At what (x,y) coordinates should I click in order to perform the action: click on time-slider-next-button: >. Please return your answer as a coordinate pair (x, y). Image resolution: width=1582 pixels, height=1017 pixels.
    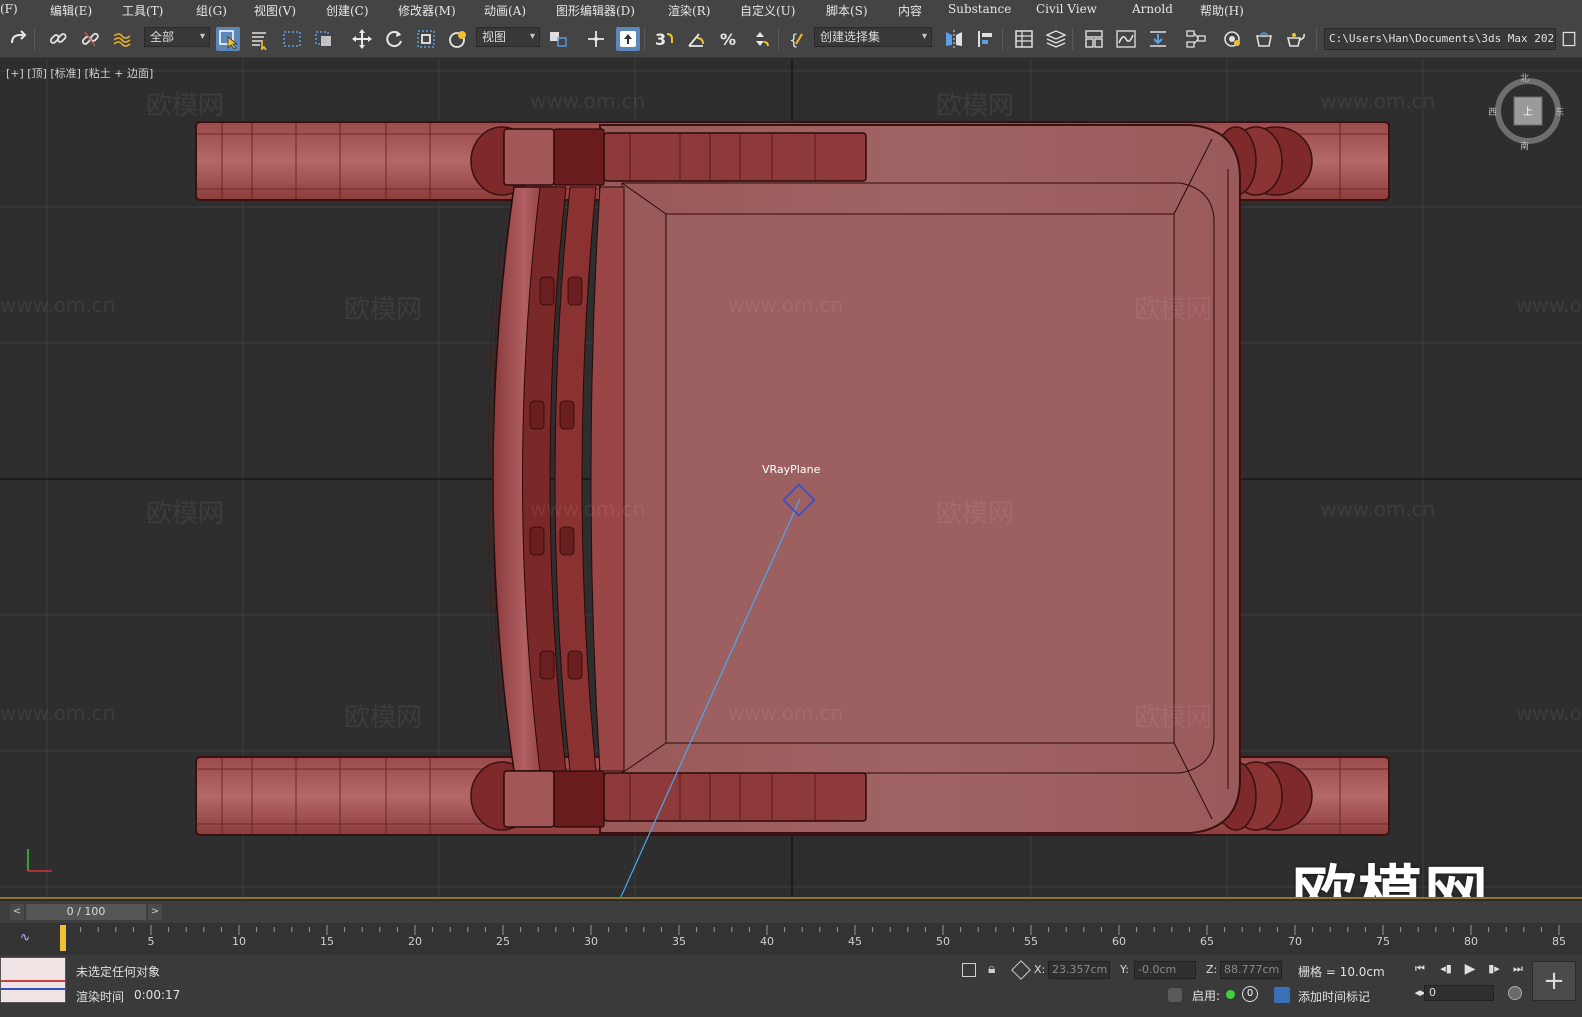
    Looking at the image, I should click on (155, 912).